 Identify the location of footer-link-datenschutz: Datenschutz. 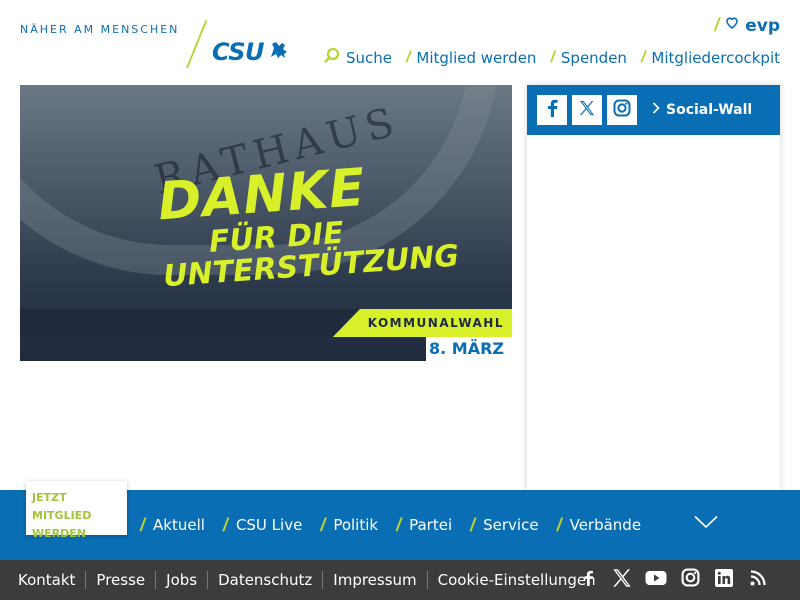
(264, 580).